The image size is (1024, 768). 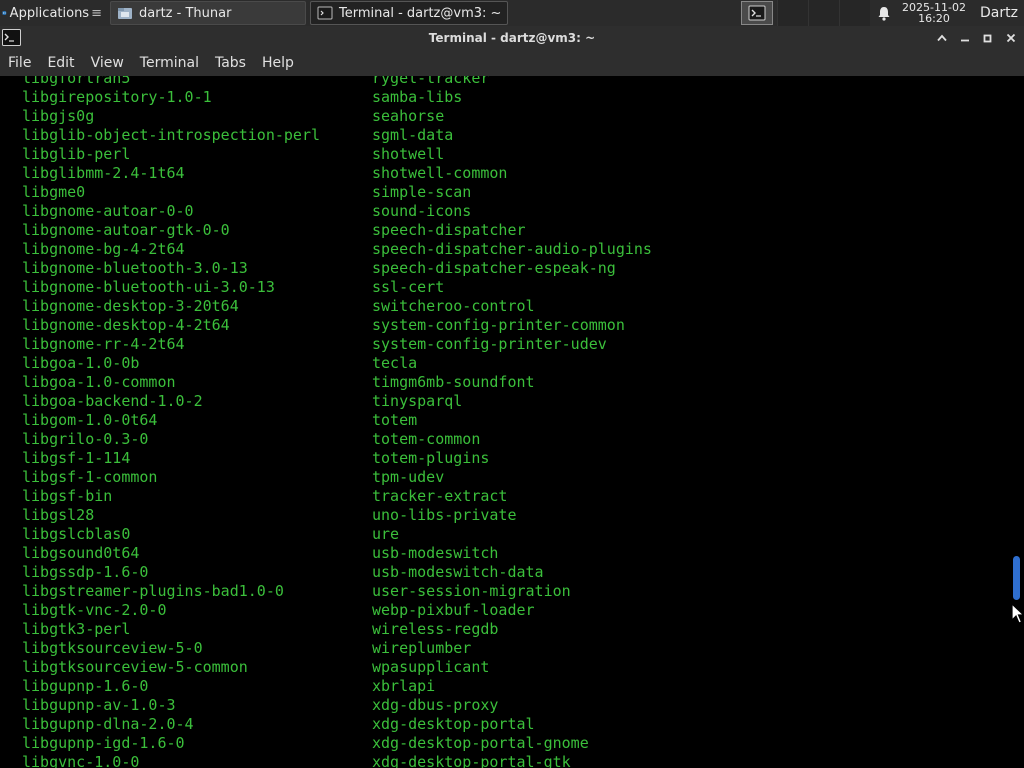 I want to click on terminal-line: usb-modeswitch-data, so click(x=458, y=572).